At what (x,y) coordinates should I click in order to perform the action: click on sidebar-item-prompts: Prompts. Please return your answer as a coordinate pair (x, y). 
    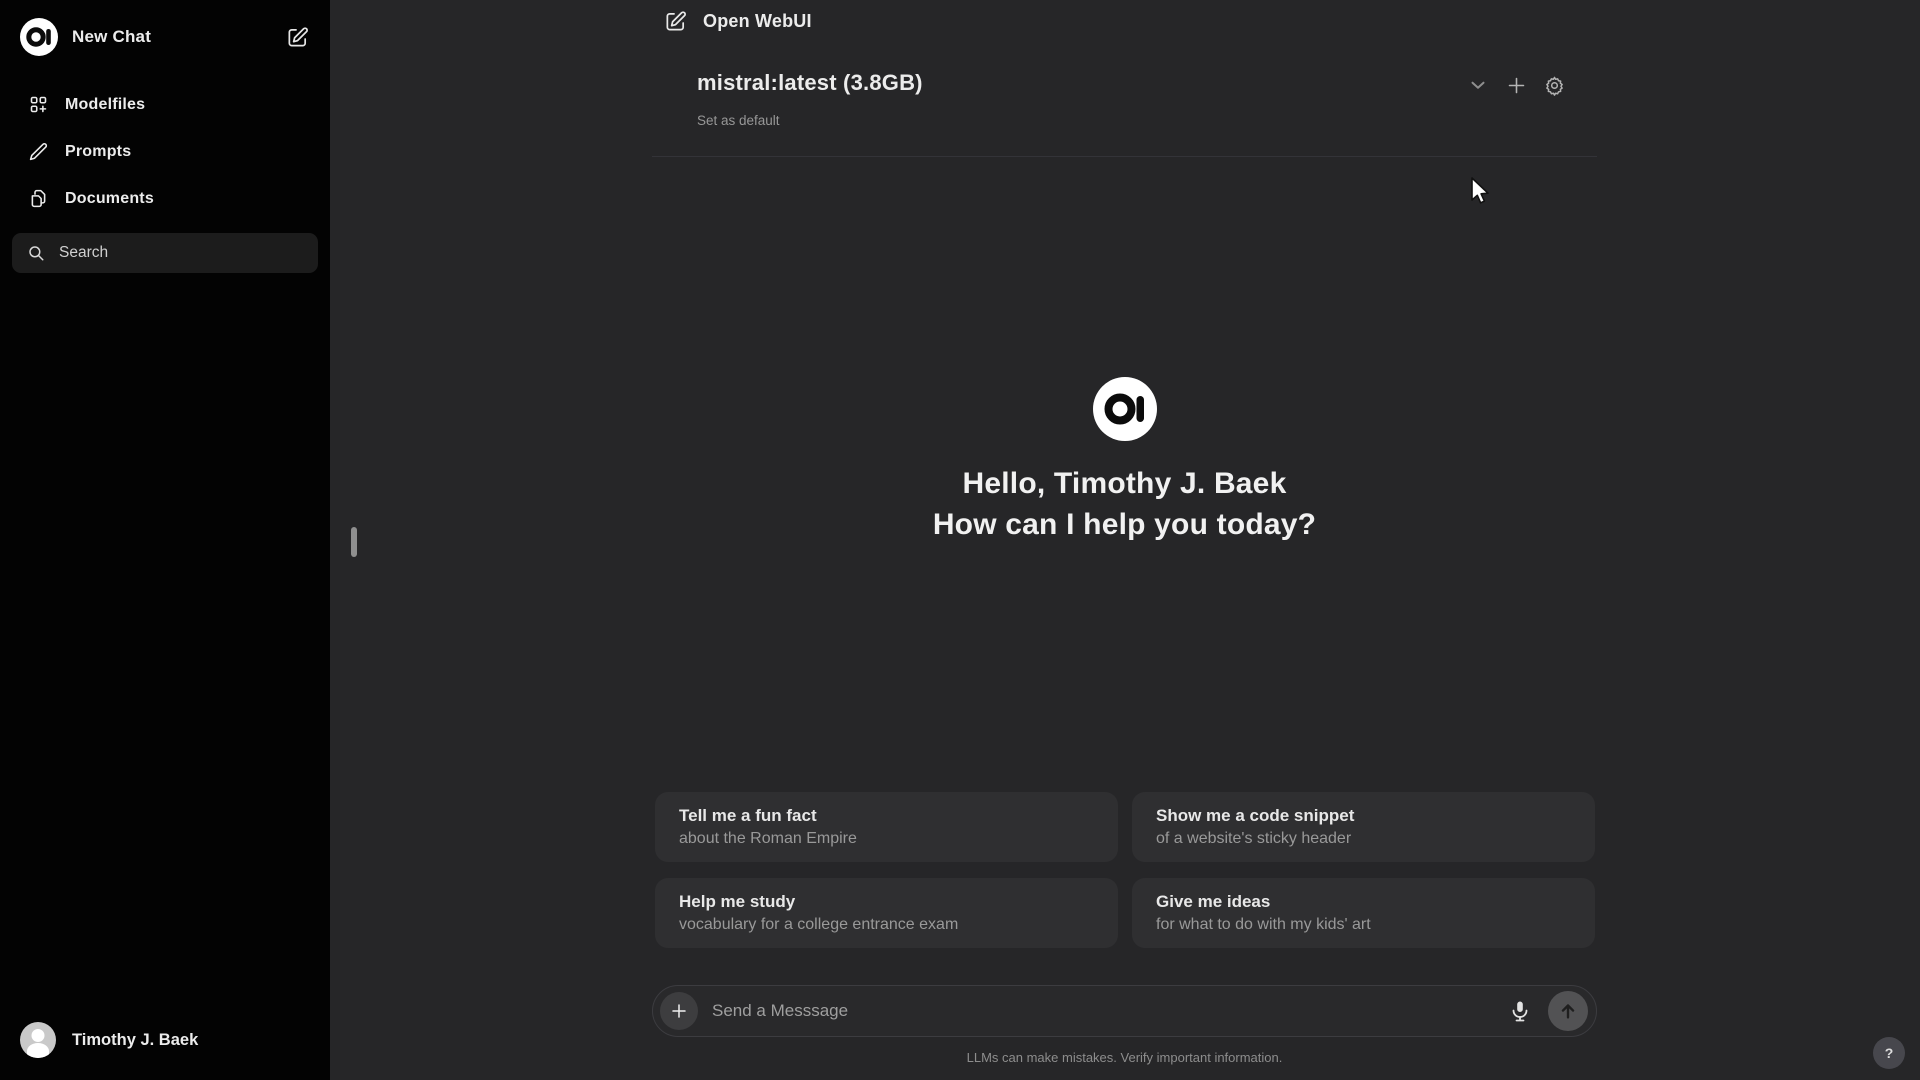
    Looking at the image, I should click on (165, 151).